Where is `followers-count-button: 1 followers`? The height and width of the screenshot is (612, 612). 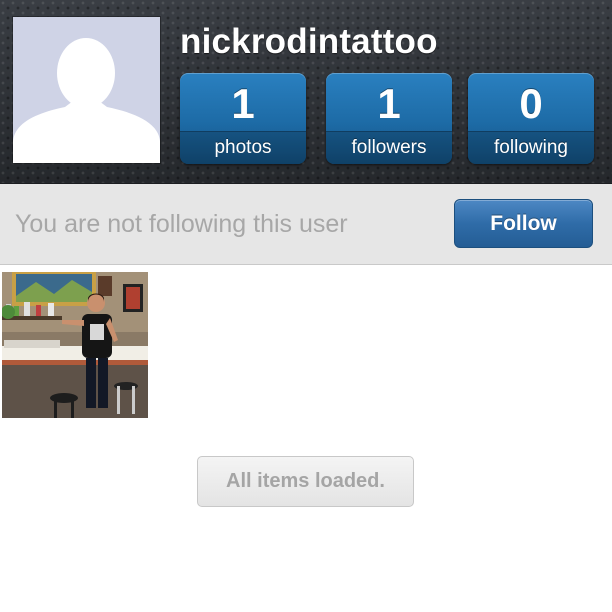
followers-count-button: 1 followers is located at coordinates (389, 118).